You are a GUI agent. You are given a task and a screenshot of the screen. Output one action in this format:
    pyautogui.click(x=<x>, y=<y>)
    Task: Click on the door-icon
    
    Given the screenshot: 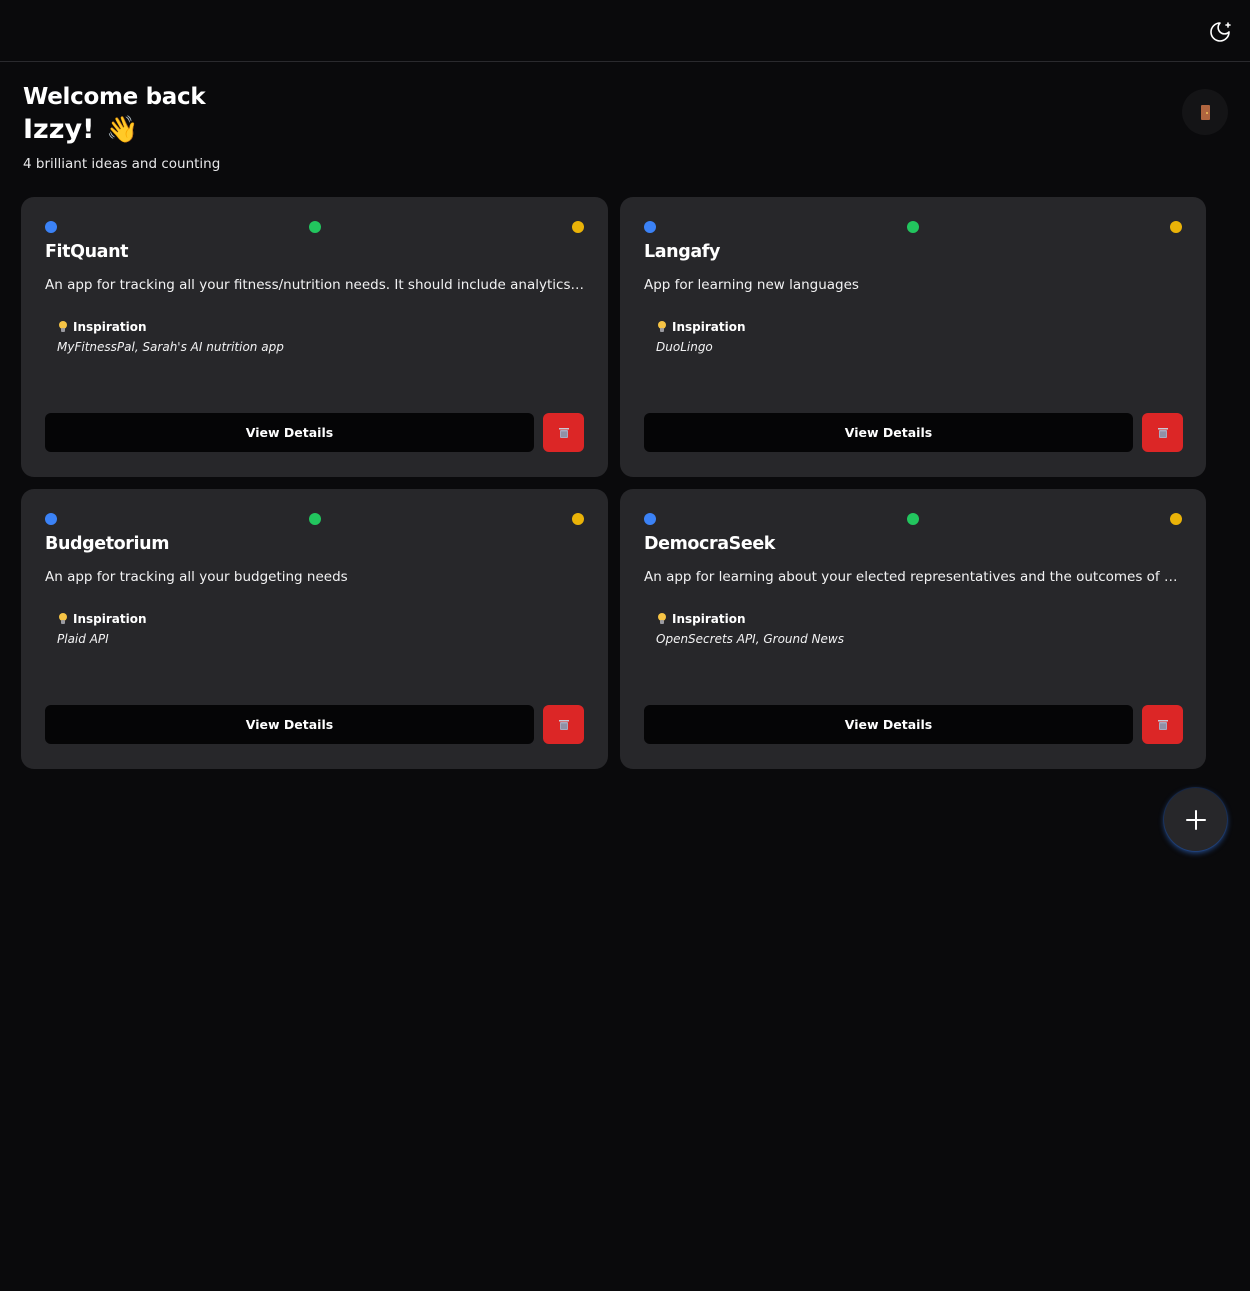 What is the action you would take?
    pyautogui.click(x=1205, y=112)
    